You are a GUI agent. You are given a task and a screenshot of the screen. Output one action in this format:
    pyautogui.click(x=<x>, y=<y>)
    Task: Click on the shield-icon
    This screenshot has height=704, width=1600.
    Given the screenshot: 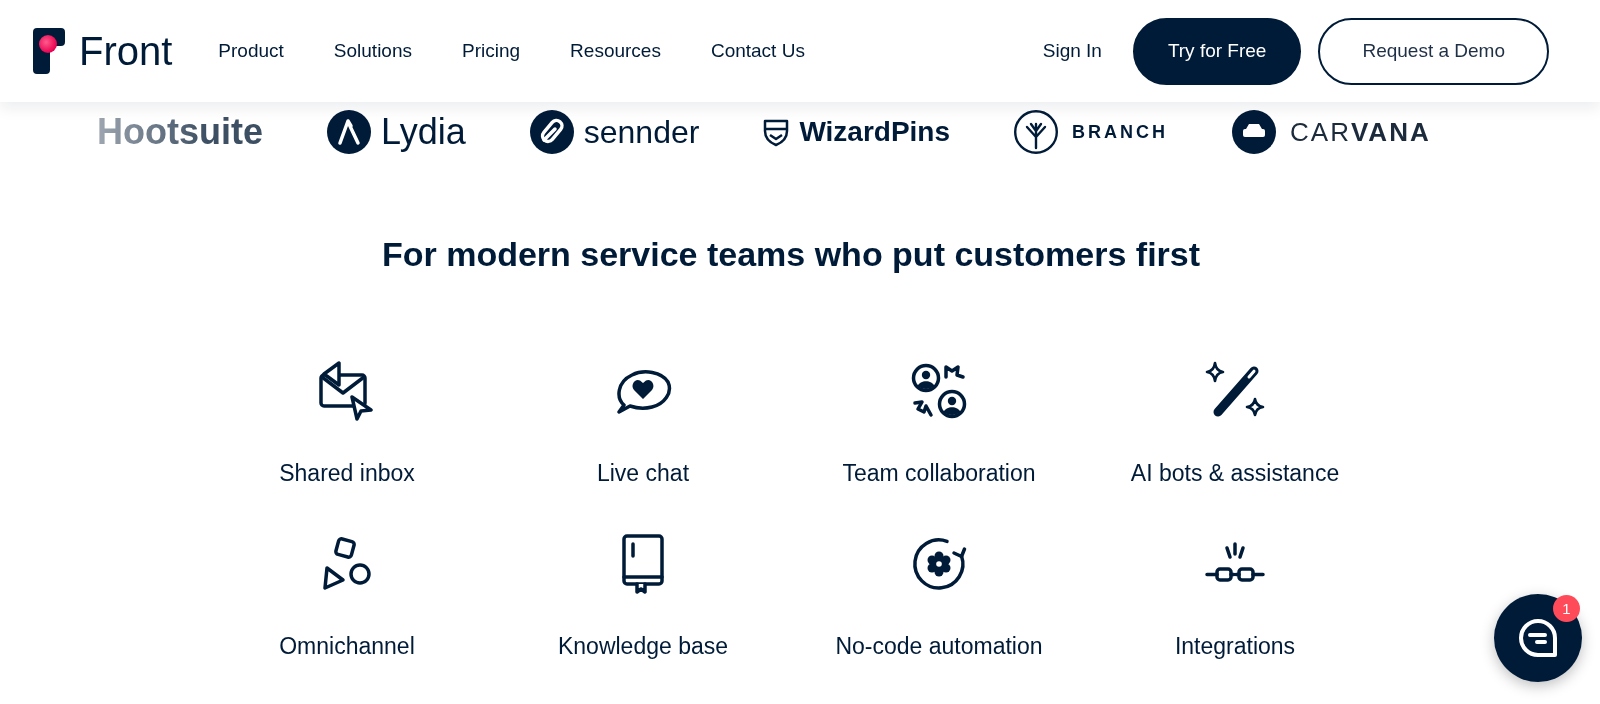 What is the action you would take?
    pyautogui.click(x=776, y=132)
    